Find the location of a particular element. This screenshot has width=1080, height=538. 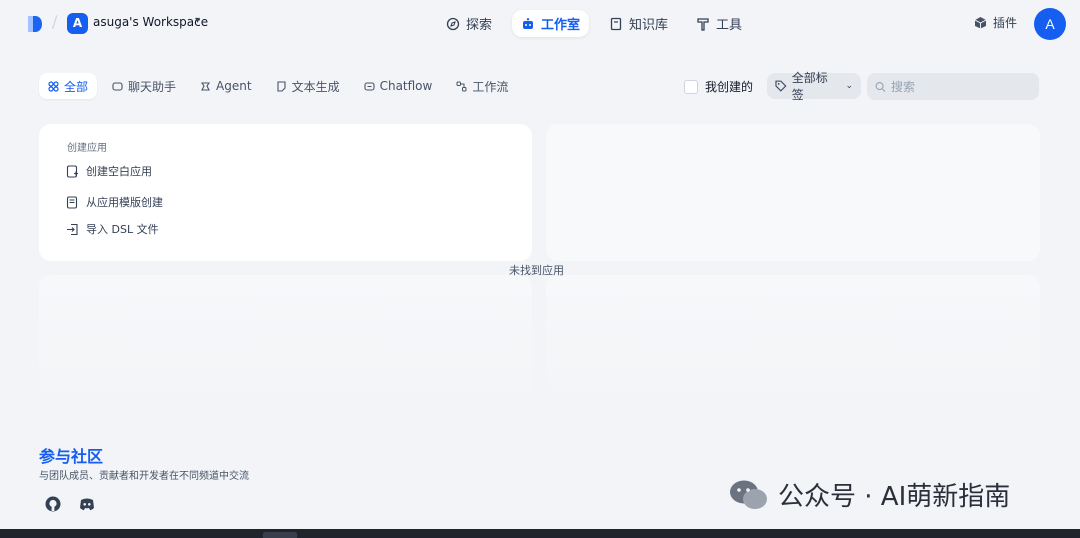

workflow-icon is located at coordinates (461, 86).